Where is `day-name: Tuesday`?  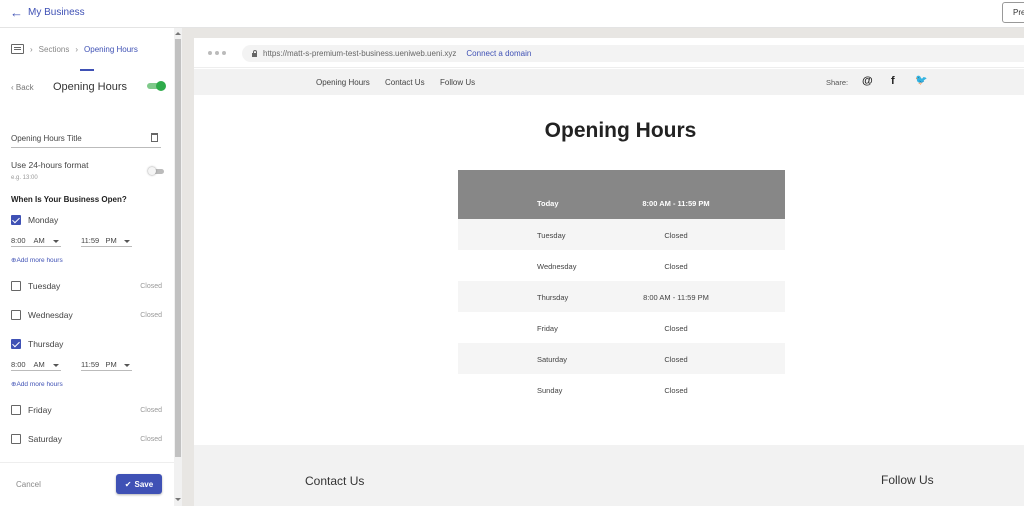 day-name: Tuesday is located at coordinates (44, 286).